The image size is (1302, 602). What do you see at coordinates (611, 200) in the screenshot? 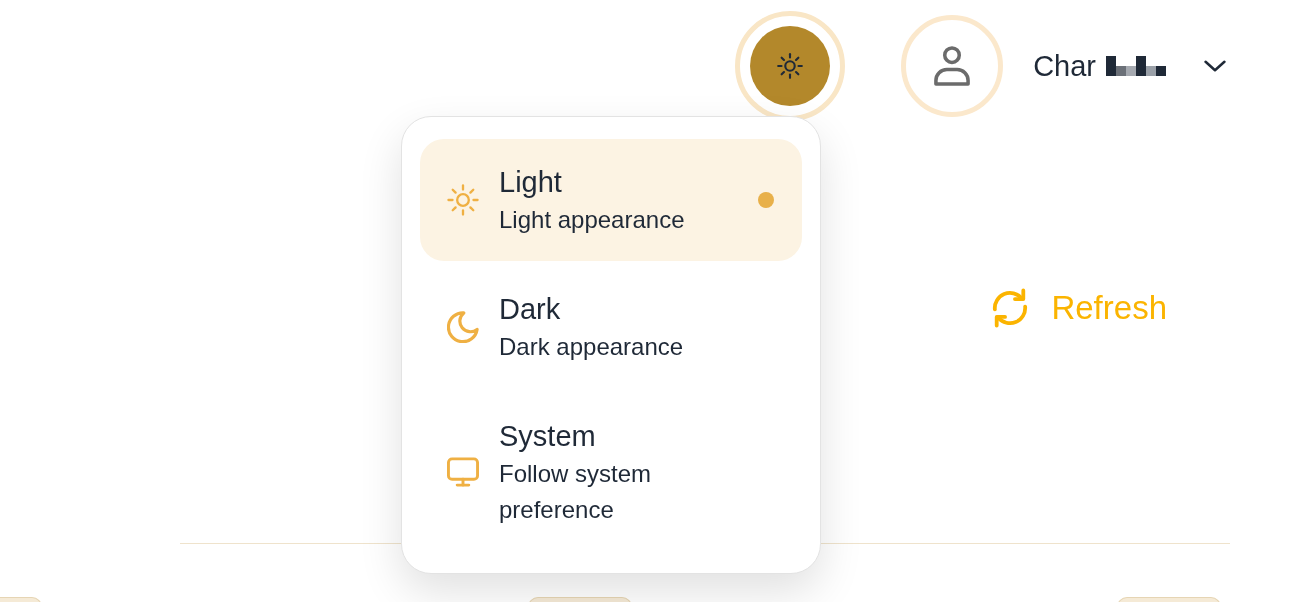
I see `theme-option: Light Light appearance` at bounding box center [611, 200].